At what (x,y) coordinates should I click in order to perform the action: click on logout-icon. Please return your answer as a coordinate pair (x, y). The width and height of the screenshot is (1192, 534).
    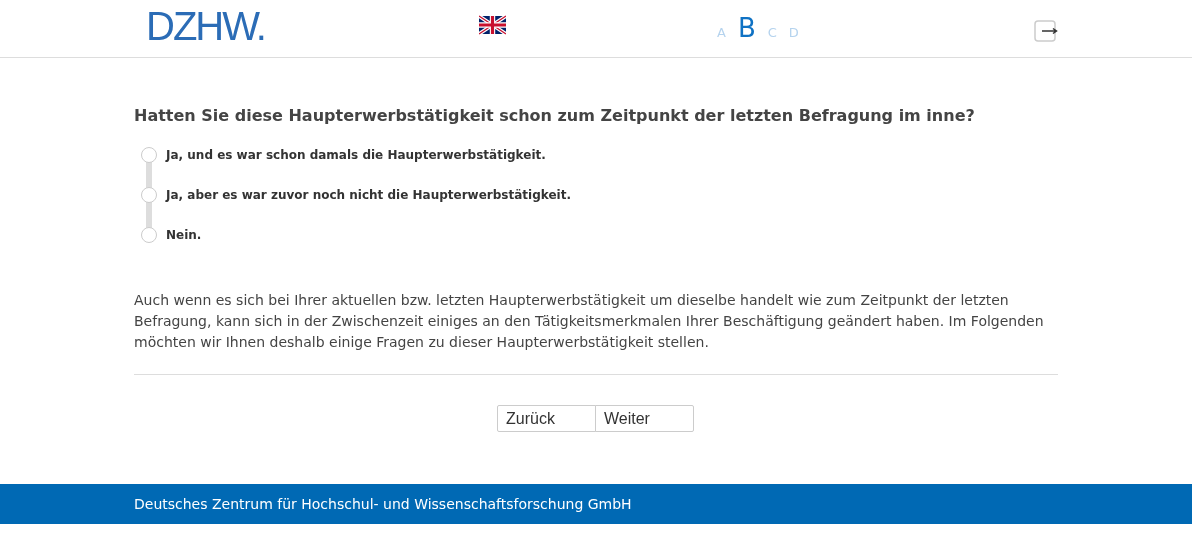
    Looking at the image, I should click on (1046, 31).